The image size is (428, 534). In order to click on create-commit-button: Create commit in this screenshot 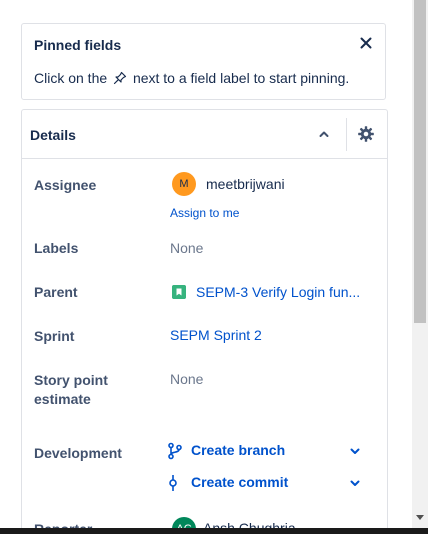, I will do `click(266, 483)`.